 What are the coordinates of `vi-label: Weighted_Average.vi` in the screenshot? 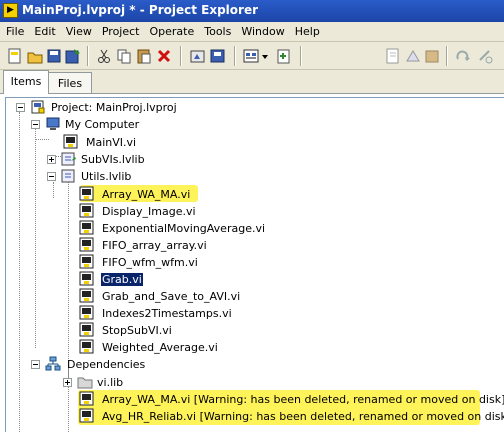 It's located at (160, 347).